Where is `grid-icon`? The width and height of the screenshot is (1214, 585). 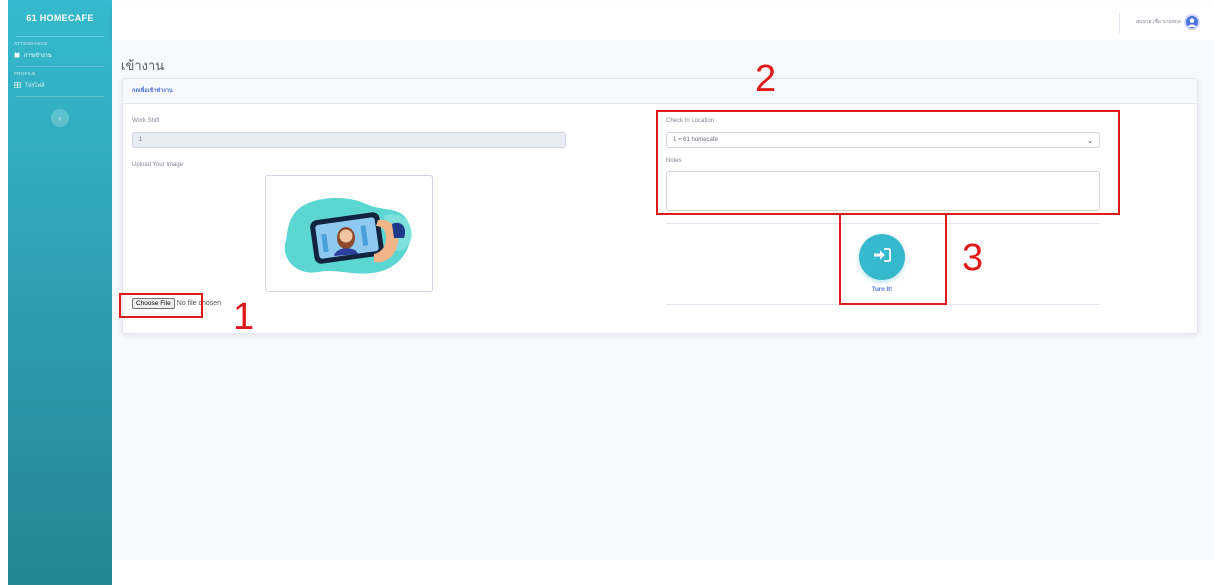 grid-icon is located at coordinates (17, 85).